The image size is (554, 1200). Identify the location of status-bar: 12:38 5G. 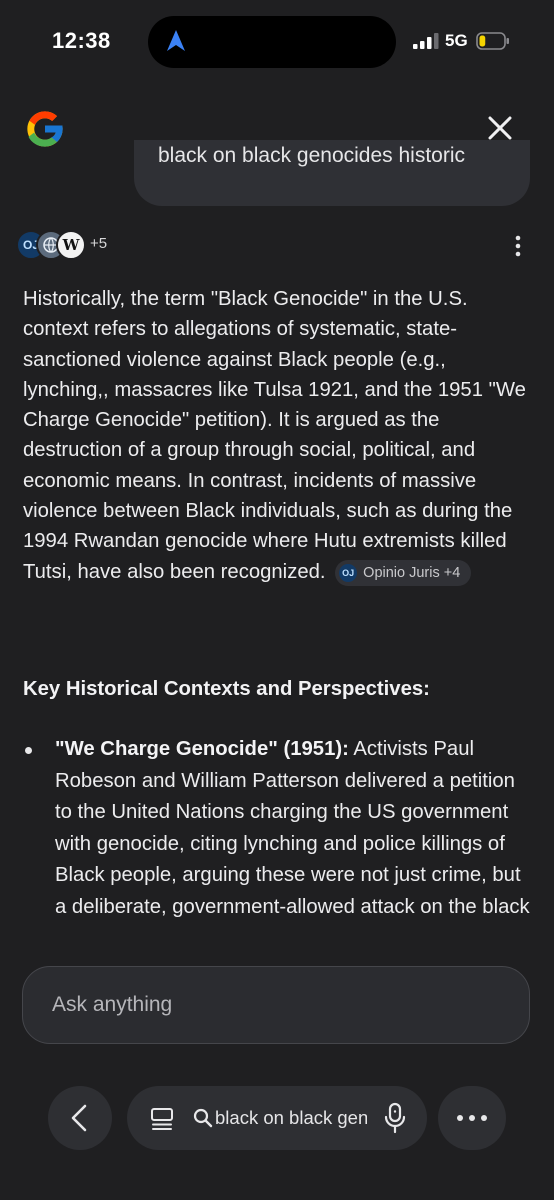
(277, 42).